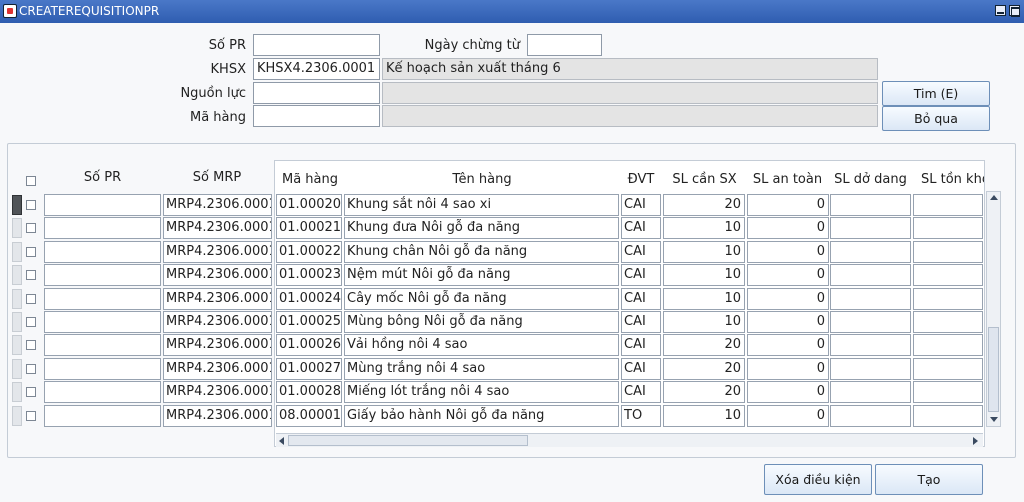  What do you see at coordinates (481, 392) in the screenshot?
I see `cell-ten-hang: Miếng lót trắng nôi 4 sao` at bounding box center [481, 392].